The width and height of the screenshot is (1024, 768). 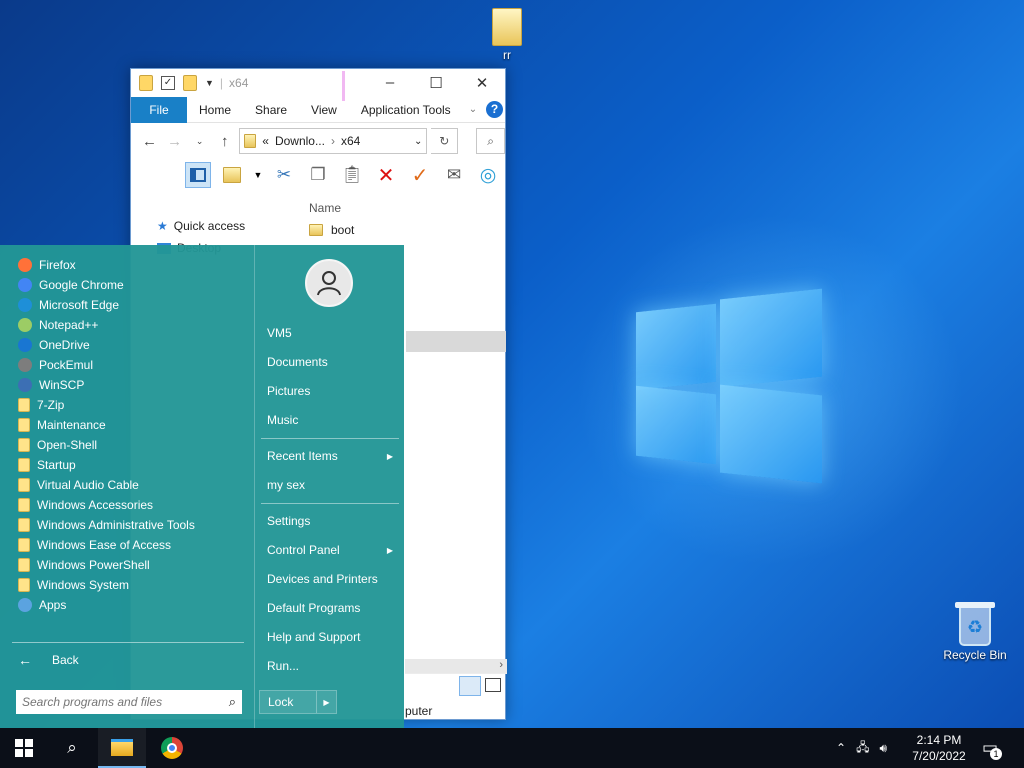 What do you see at coordinates (939, 748) in the screenshot?
I see `clock: 2:14 PM 7/20/2022` at bounding box center [939, 748].